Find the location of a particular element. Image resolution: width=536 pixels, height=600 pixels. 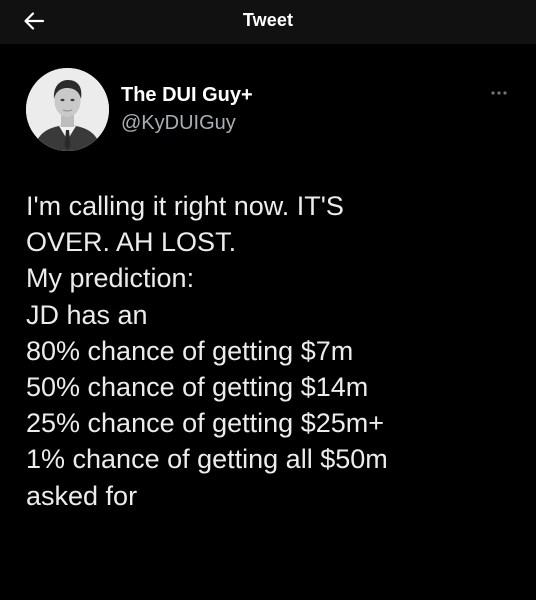

author-handle: @KyDUIGuy is located at coordinates (178, 123).